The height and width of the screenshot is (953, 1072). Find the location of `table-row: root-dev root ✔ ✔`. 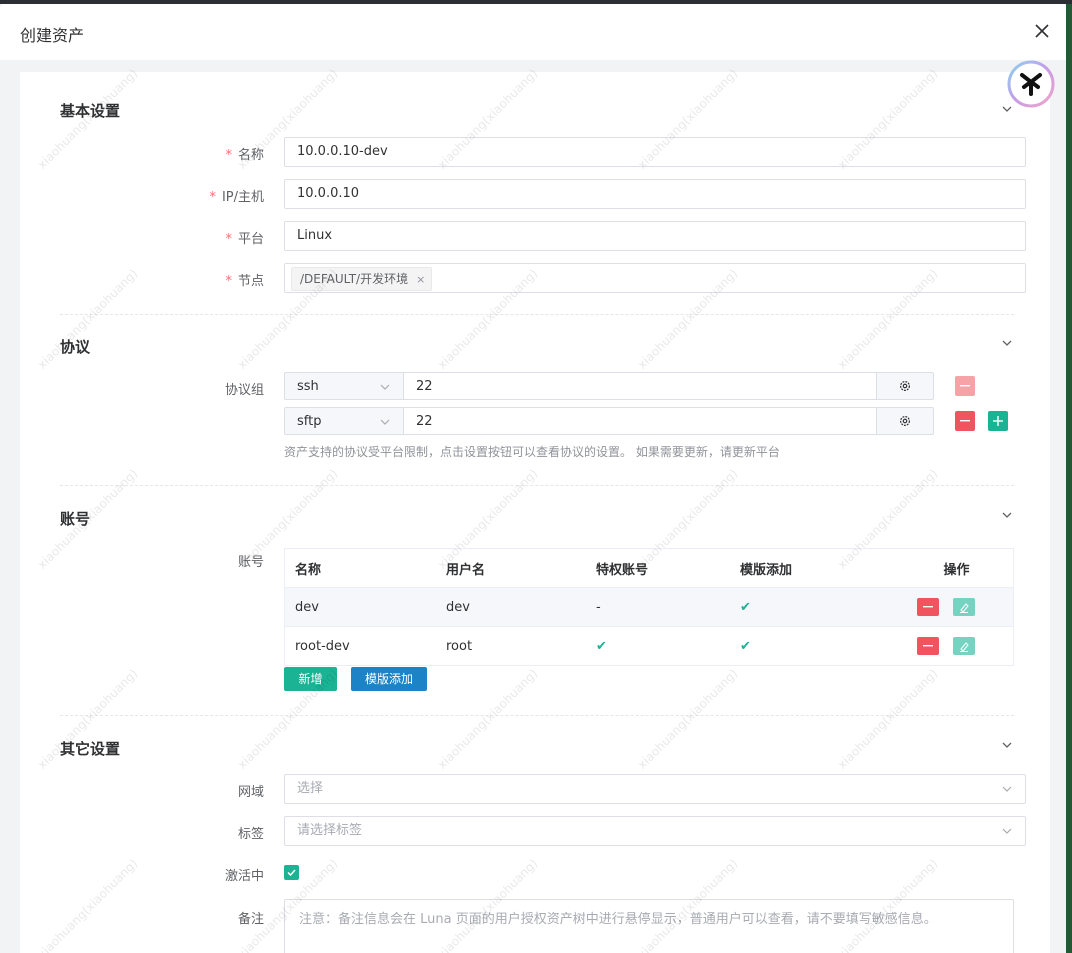

table-row: root-dev root ✔ ✔ is located at coordinates (649, 646).